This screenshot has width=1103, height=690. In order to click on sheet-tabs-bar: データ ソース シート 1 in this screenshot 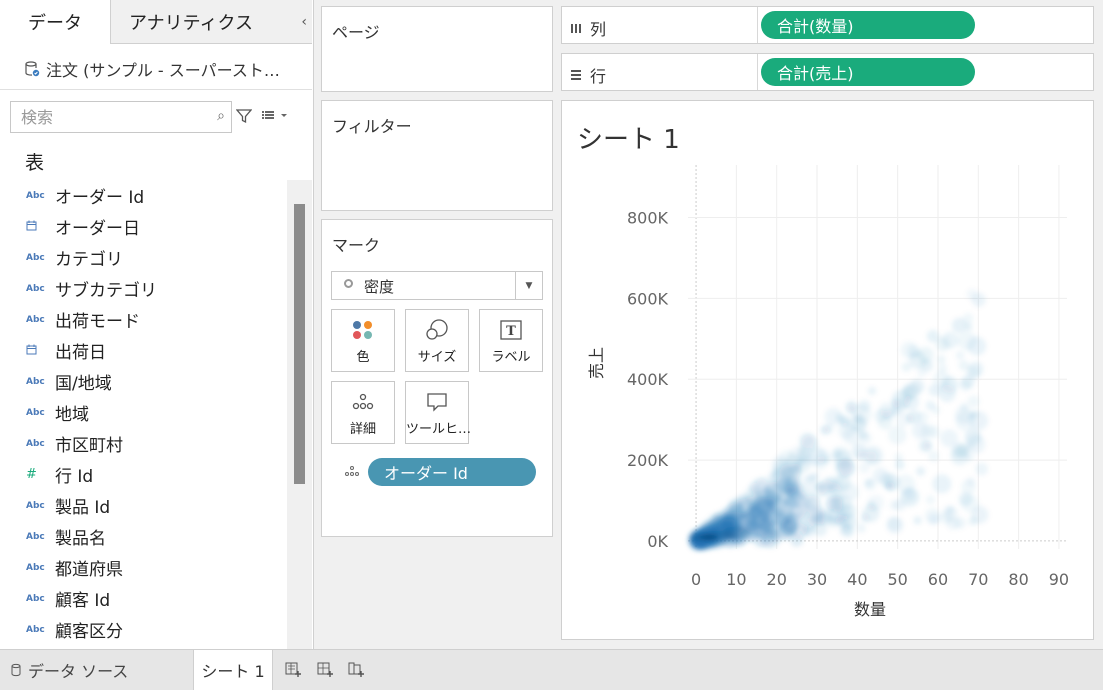, I will do `click(551, 669)`.